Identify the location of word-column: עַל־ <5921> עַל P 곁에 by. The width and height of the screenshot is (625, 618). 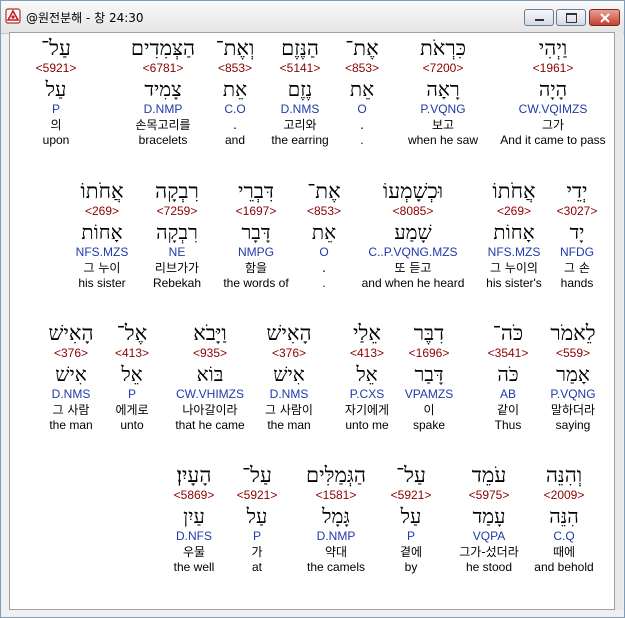
(411, 518).